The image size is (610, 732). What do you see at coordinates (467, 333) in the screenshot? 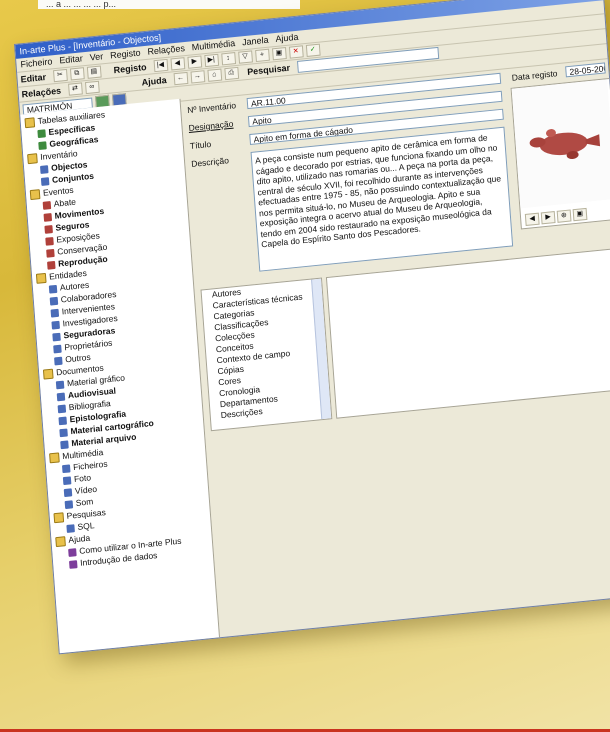
I see `detail-pane` at bounding box center [467, 333].